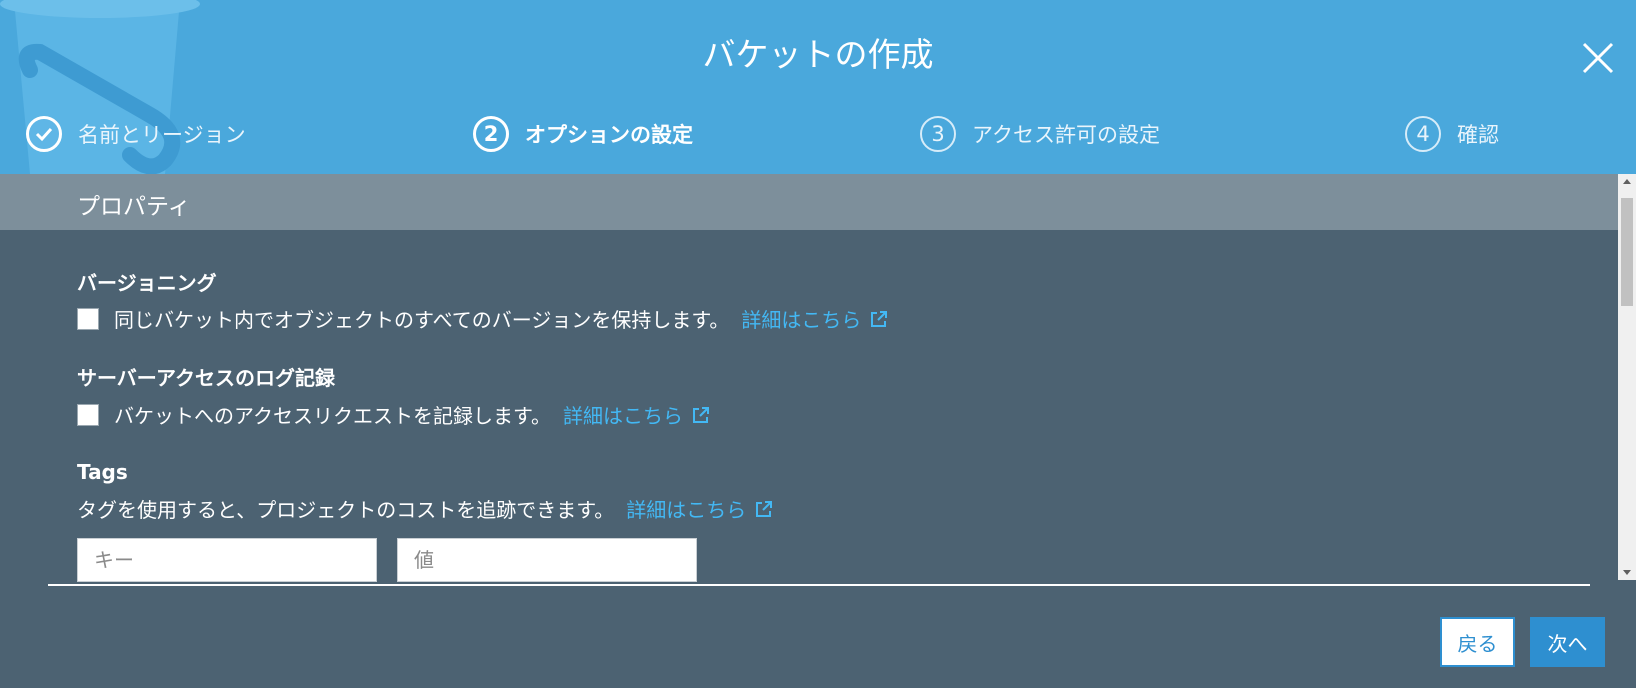 Image resolution: width=1636 pixels, height=688 pixels. I want to click on logging-row: バケットへのアクセスリクエストを記録します。 詳細はこちら, so click(394, 414).